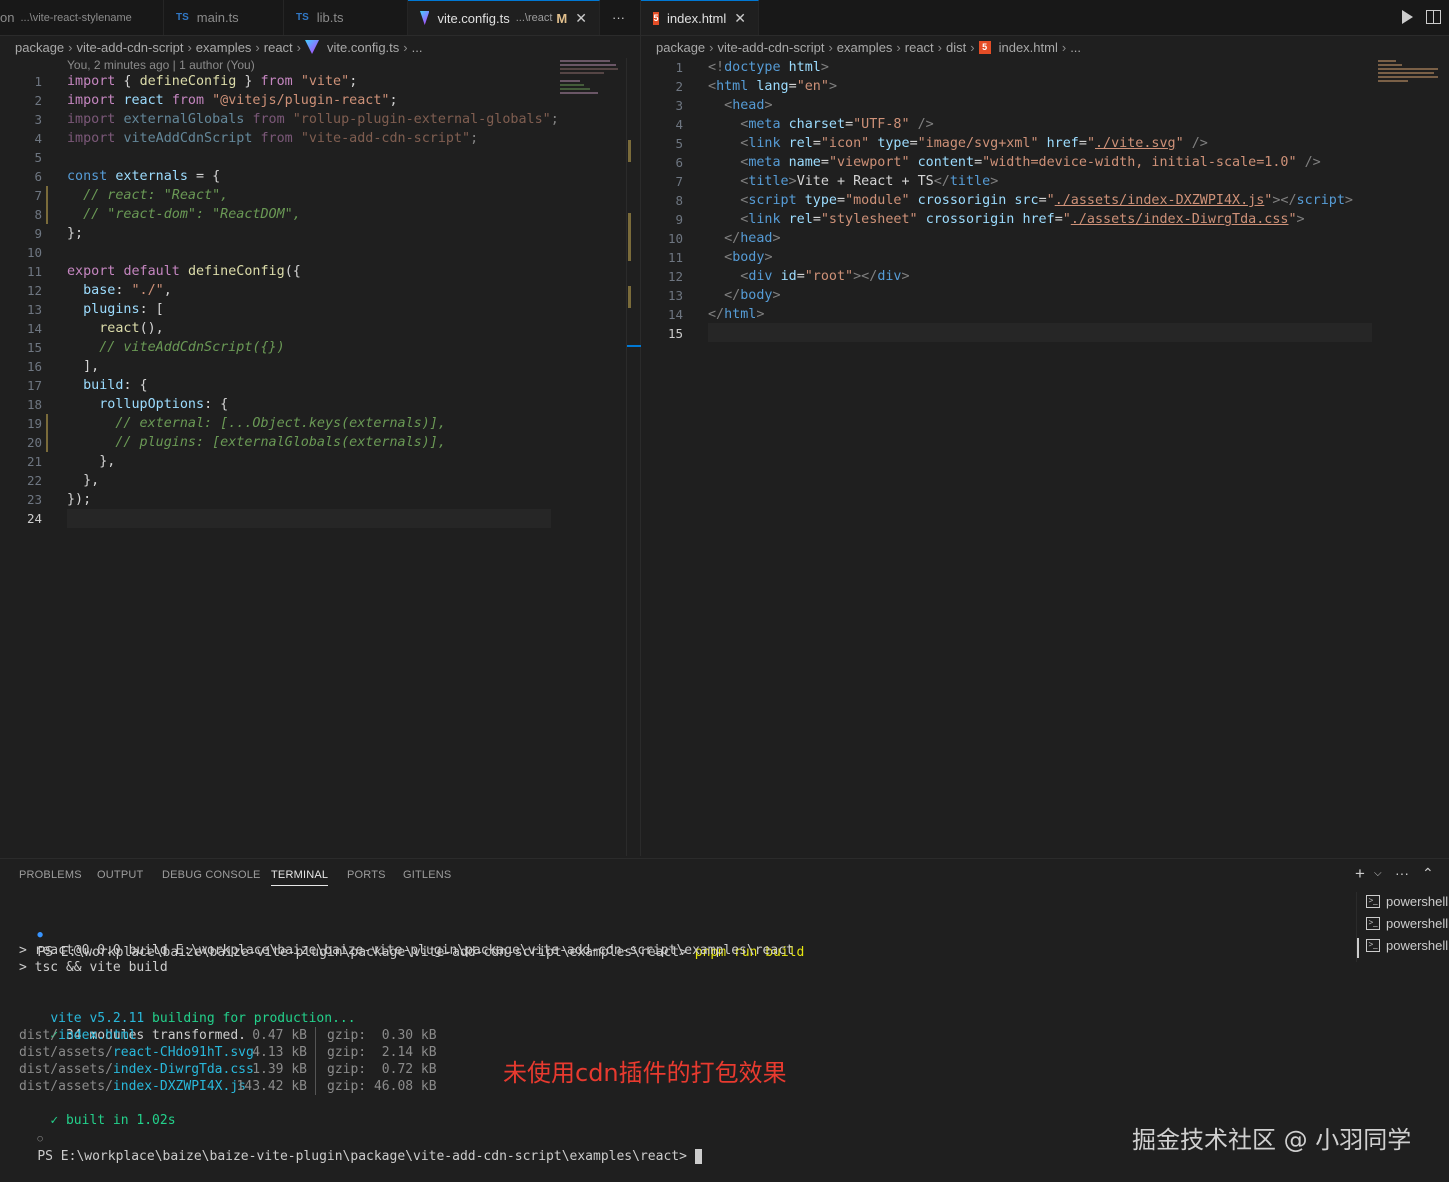 Image resolution: width=1449 pixels, height=1182 pixels. What do you see at coordinates (300, 877) in the screenshot?
I see `tab-terminal: TERMINAL` at bounding box center [300, 877].